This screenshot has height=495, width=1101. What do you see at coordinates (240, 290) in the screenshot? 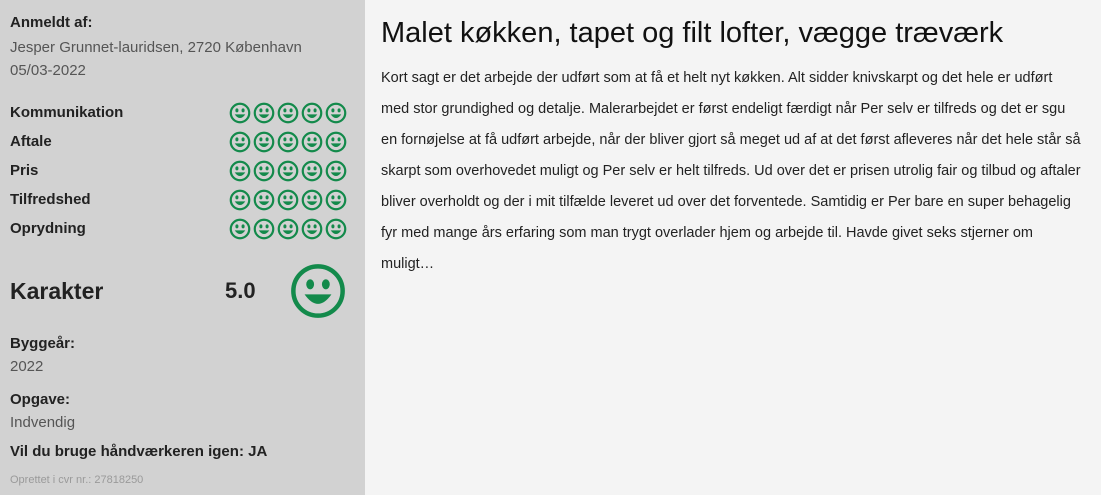
I see `overall-rating-score: 5.0` at bounding box center [240, 290].